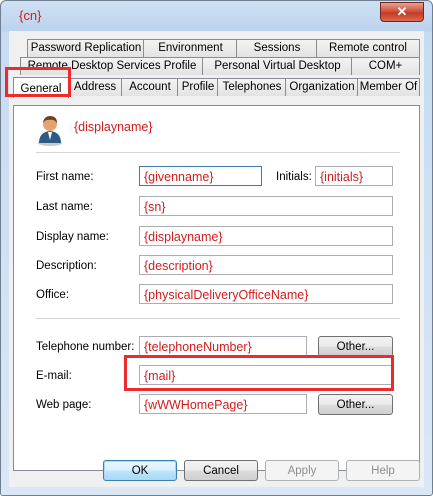 This screenshot has width=433, height=496. What do you see at coordinates (85, 347) in the screenshot?
I see `telephone-label: Telephone number:` at bounding box center [85, 347].